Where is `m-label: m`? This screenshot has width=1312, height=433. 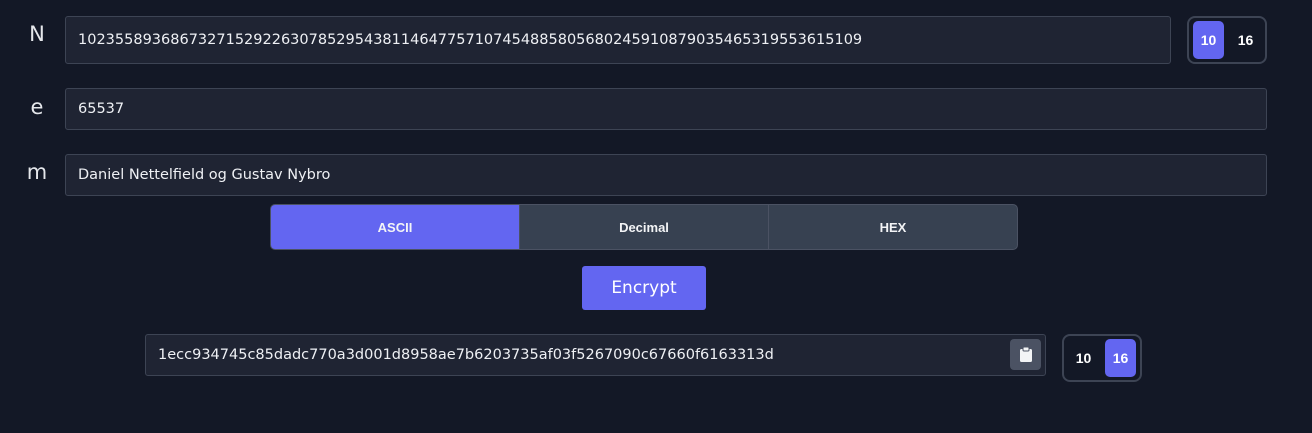
m-label: m is located at coordinates (37, 172).